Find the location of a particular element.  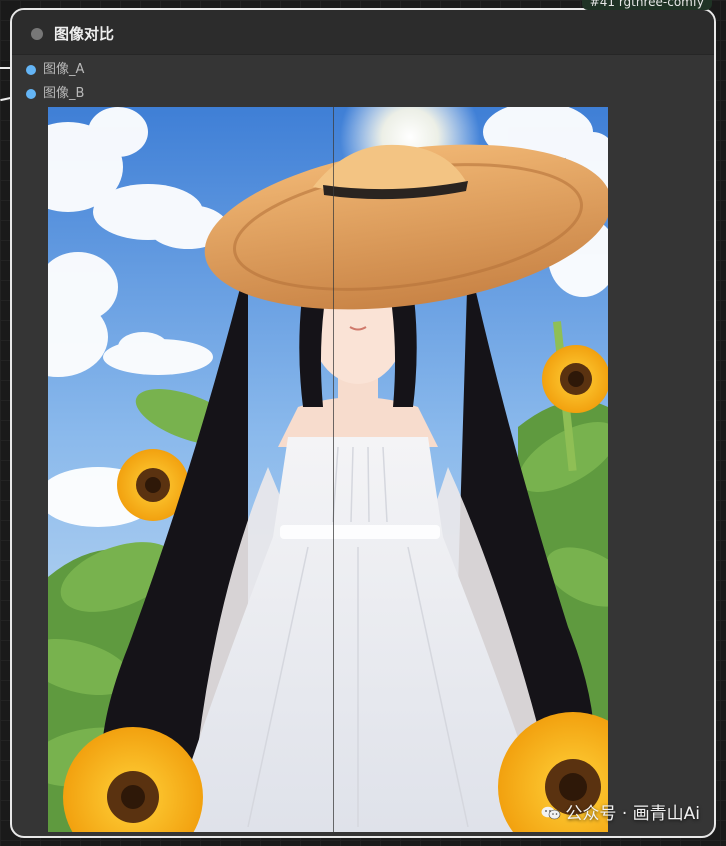

node-title: 图像对比 is located at coordinates (84, 34).